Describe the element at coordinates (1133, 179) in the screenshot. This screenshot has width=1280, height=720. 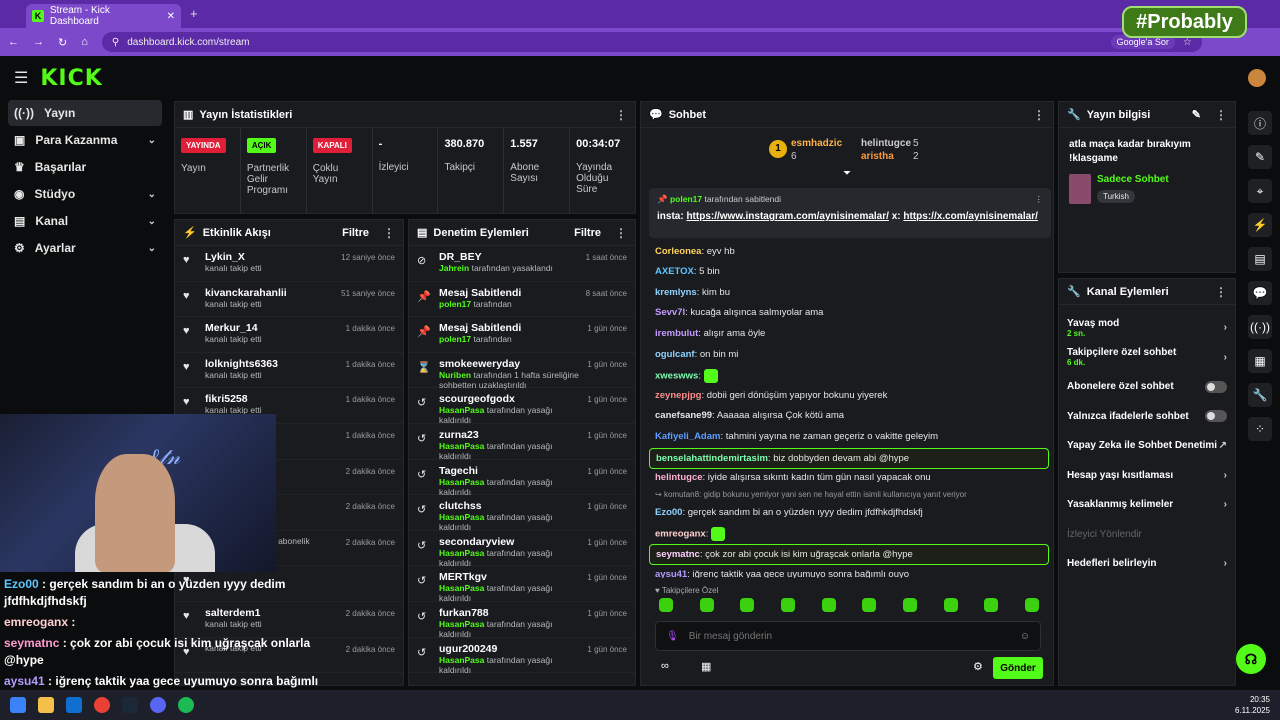
I see `category-name: Sadece Sohbet` at that location.